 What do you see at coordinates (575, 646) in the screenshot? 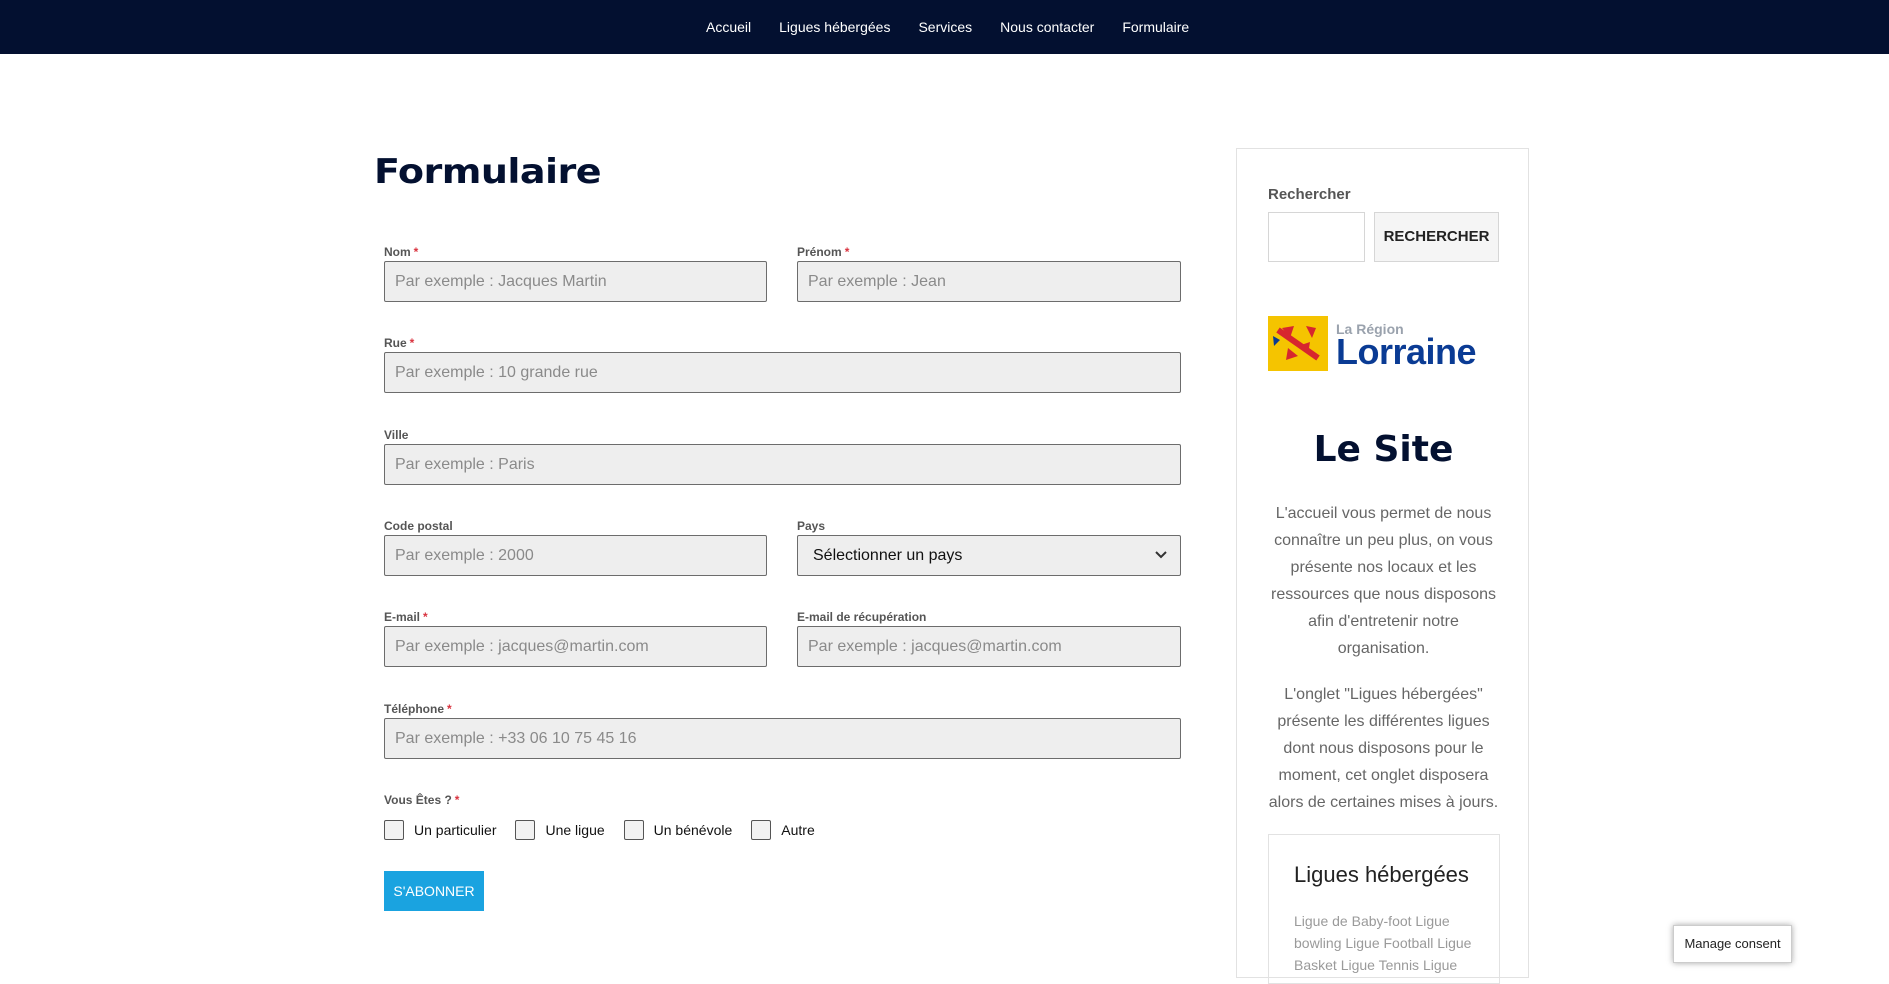
I see `email-input: Par exemple : jacques@martin.com` at bounding box center [575, 646].